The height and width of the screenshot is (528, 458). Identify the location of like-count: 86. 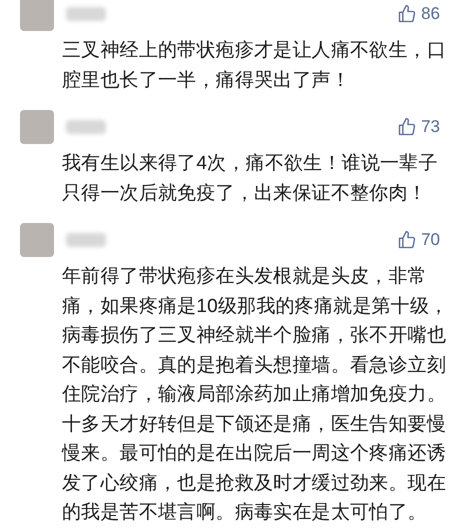
(430, 14).